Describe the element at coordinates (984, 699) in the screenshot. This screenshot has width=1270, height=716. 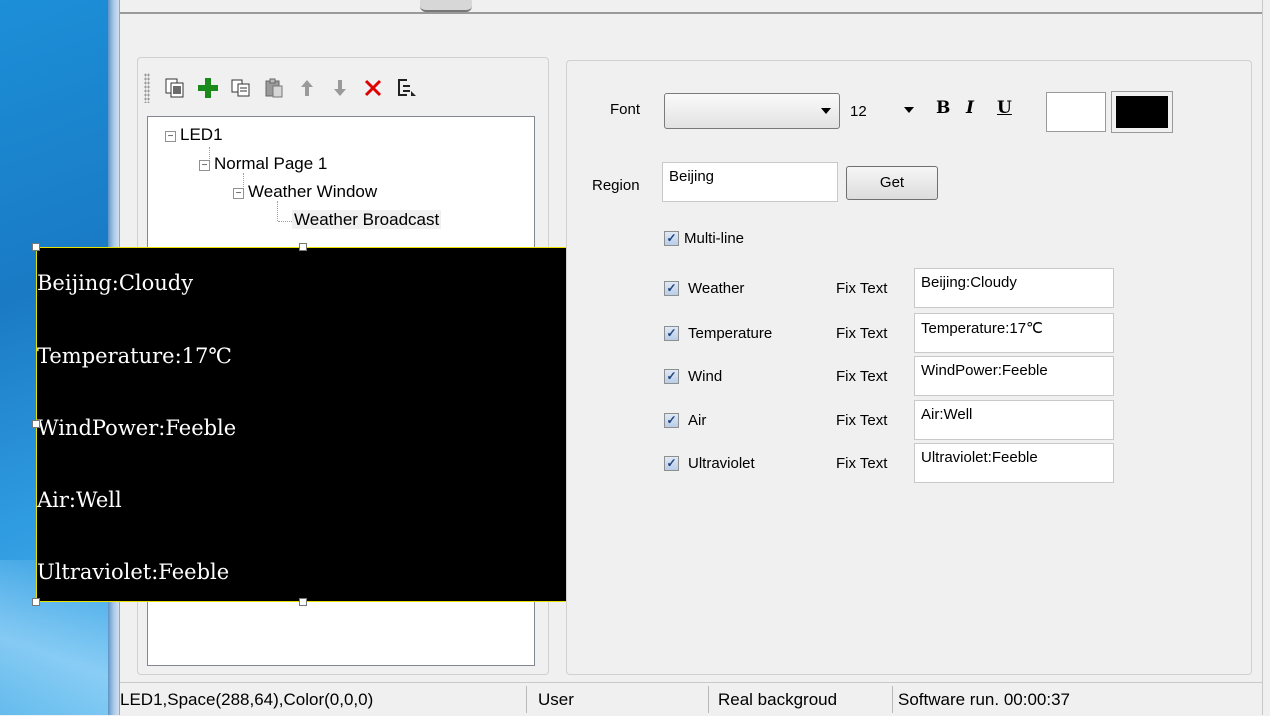
I see `status-runtime: Software run. 00:00:37` at that location.